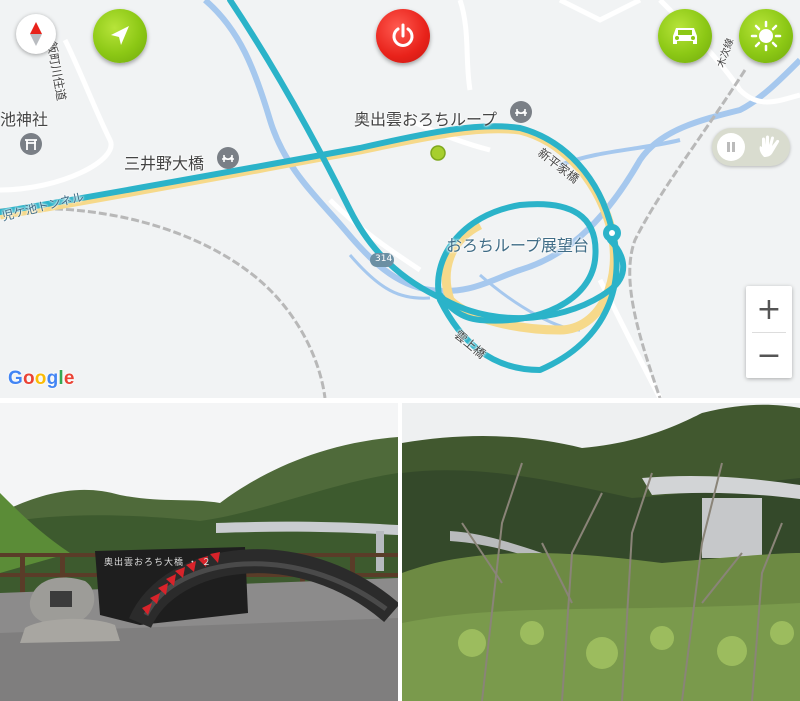 Image resolution: width=800 pixels, height=701 pixels. Describe the element at coordinates (28, 378) in the screenshot. I see `google-letter-o1: o` at that location.